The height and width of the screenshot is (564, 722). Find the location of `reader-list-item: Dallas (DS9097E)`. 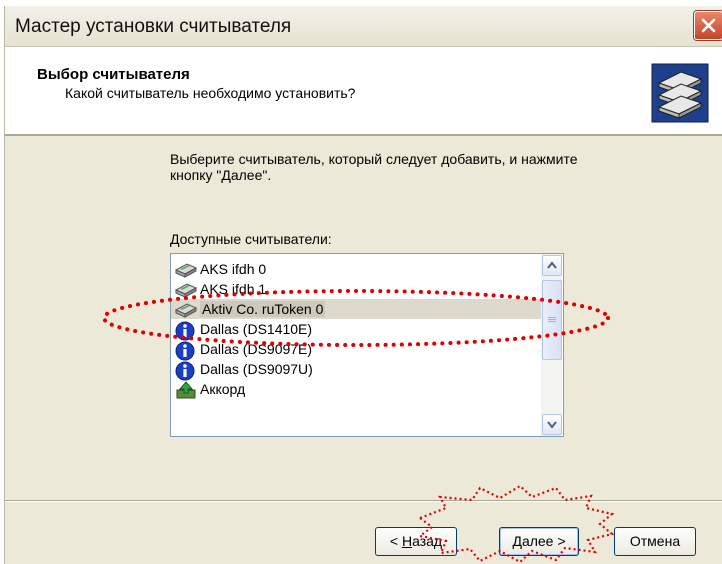

reader-list-item: Dallas (DS9097E) is located at coordinates (356, 350).